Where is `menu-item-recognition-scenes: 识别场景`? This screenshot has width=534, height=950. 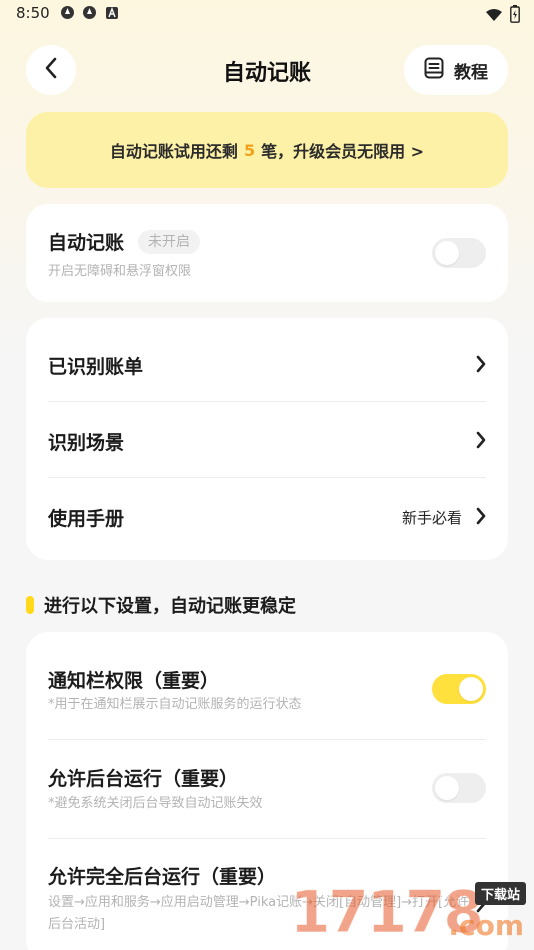
menu-item-recognition-scenes: 识别场景 is located at coordinates (267, 440).